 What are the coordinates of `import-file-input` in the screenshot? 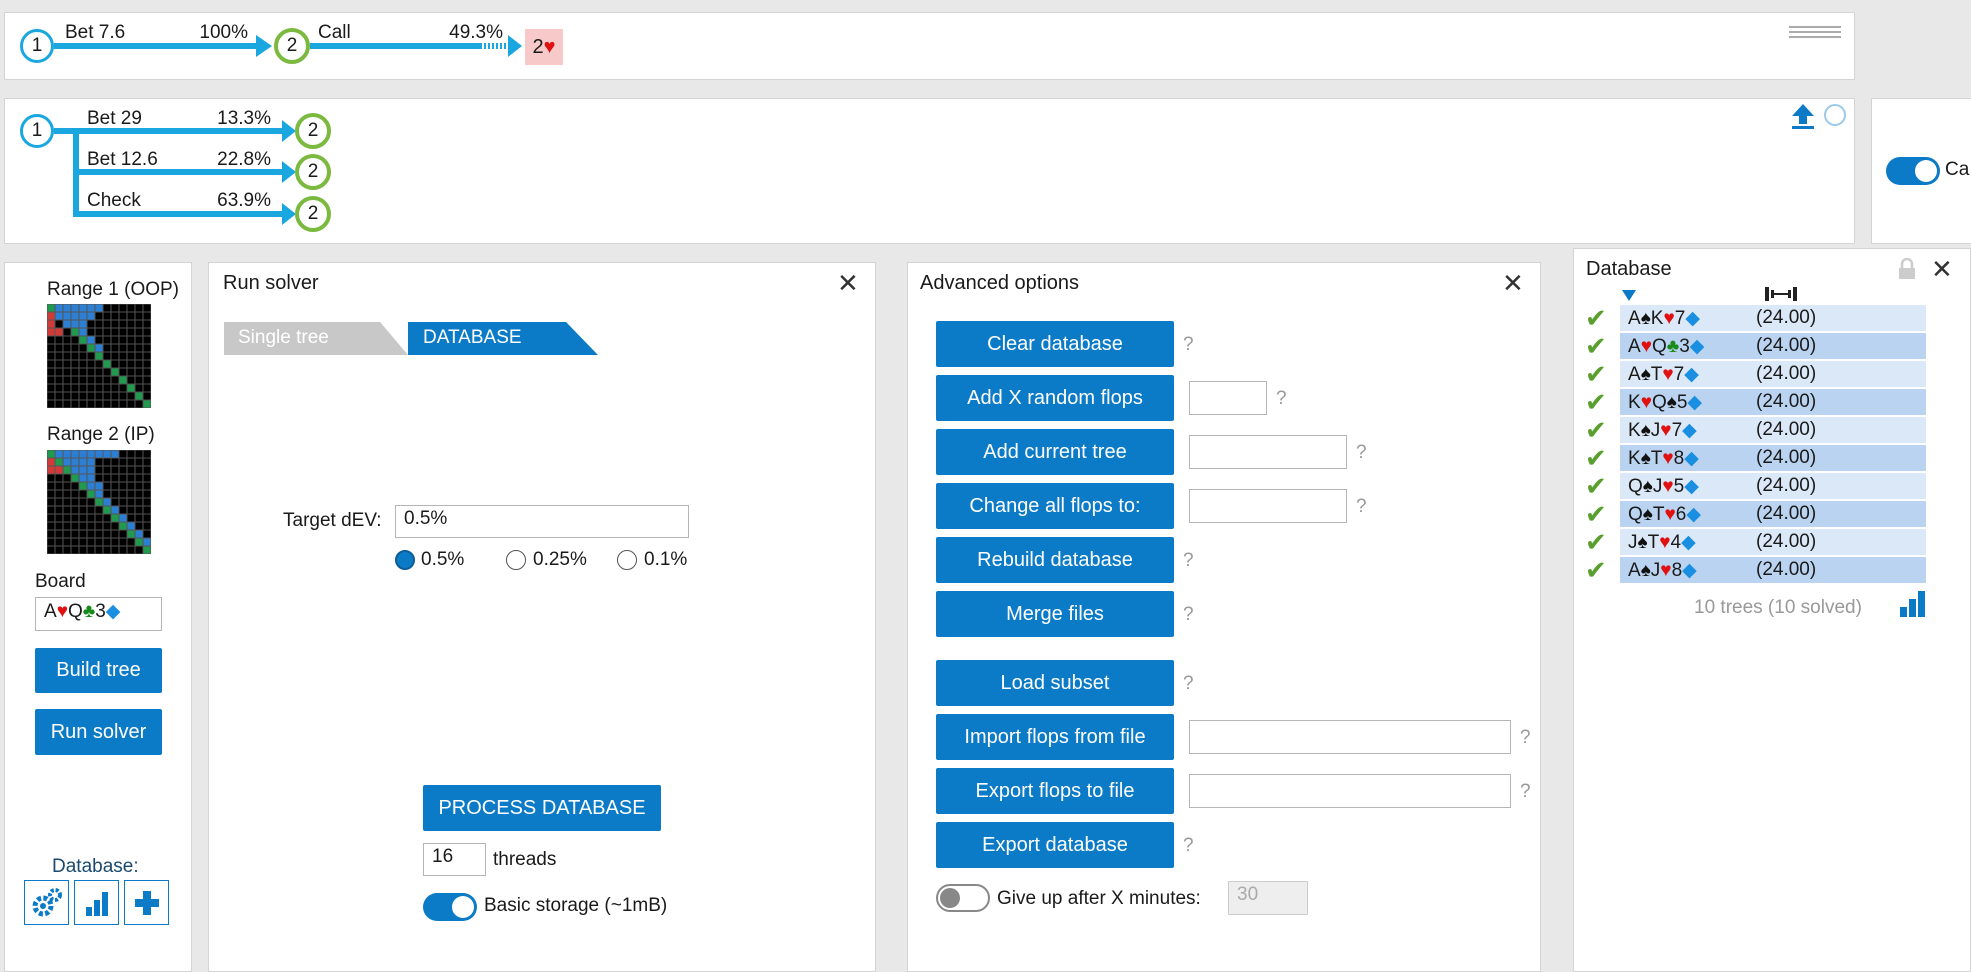 It's located at (1350, 737).